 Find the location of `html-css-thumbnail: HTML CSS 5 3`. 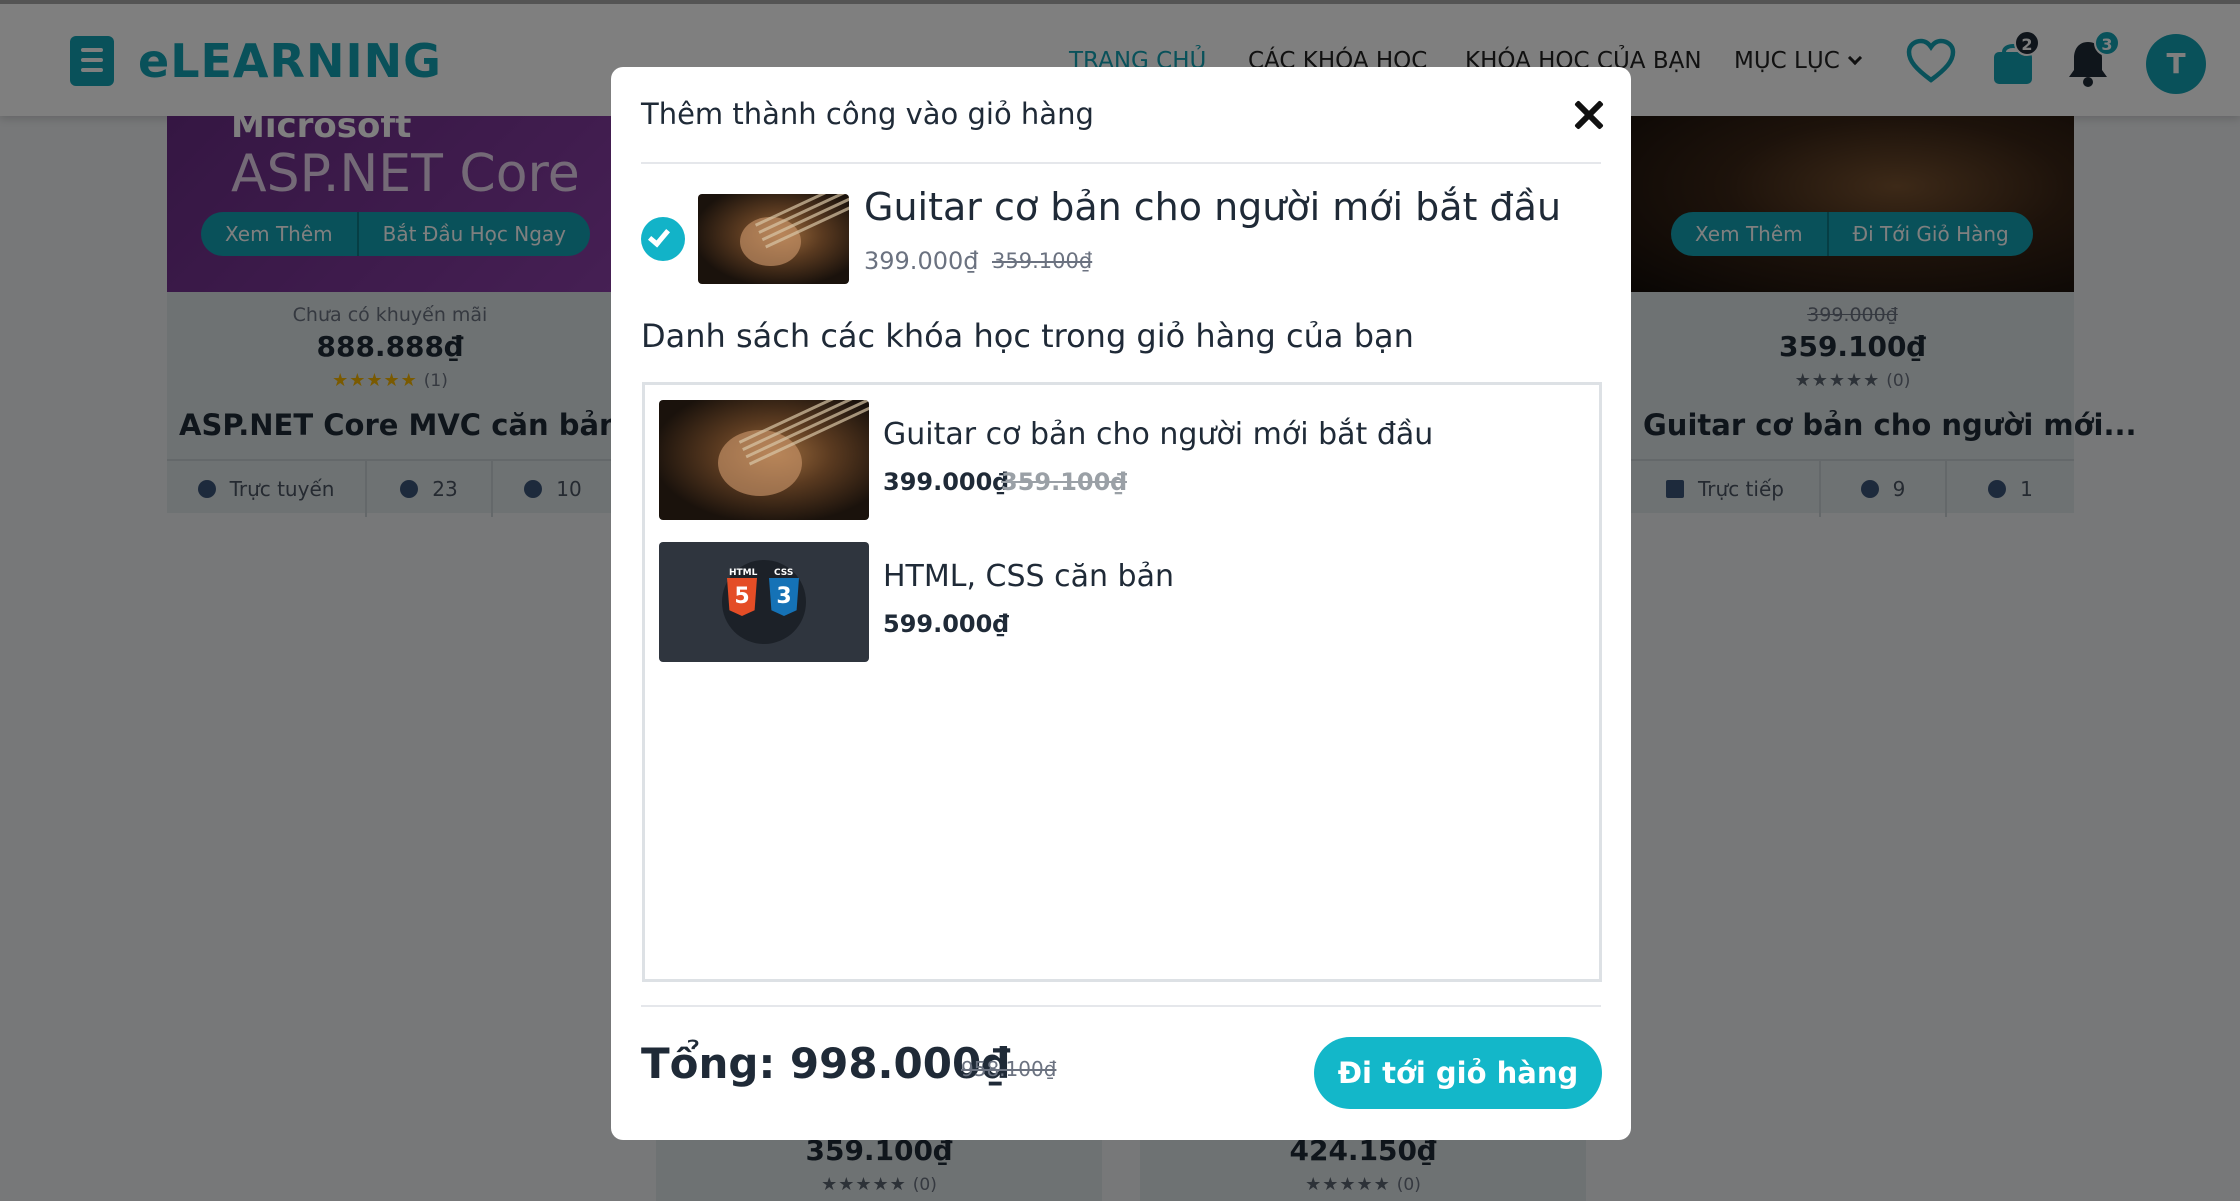

html-css-thumbnail: HTML CSS 5 3 is located at coordinates (764, 602).